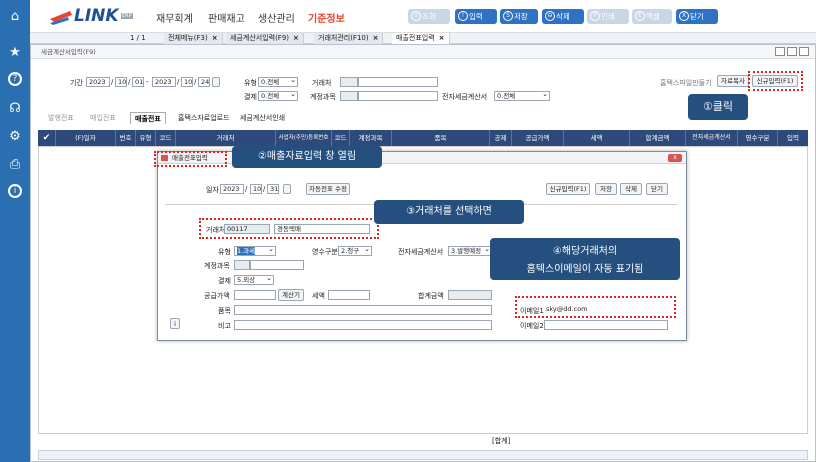 This screenshot has height=462, width=816. I want to click on date-from-day: 01, so click(138, 82).